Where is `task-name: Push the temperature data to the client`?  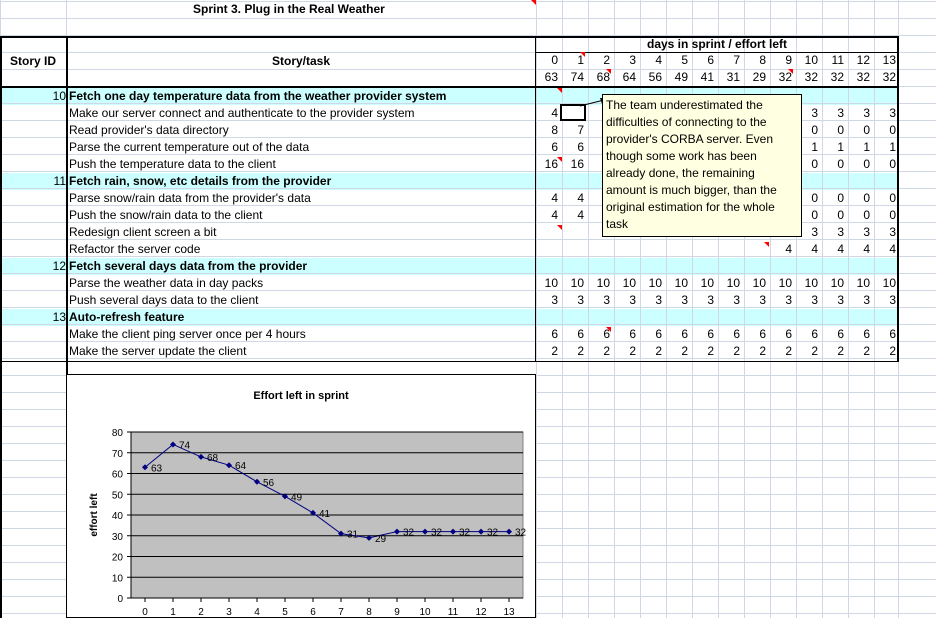
task-name: Push the temperature data to the client is located at coordinates (172, 164).